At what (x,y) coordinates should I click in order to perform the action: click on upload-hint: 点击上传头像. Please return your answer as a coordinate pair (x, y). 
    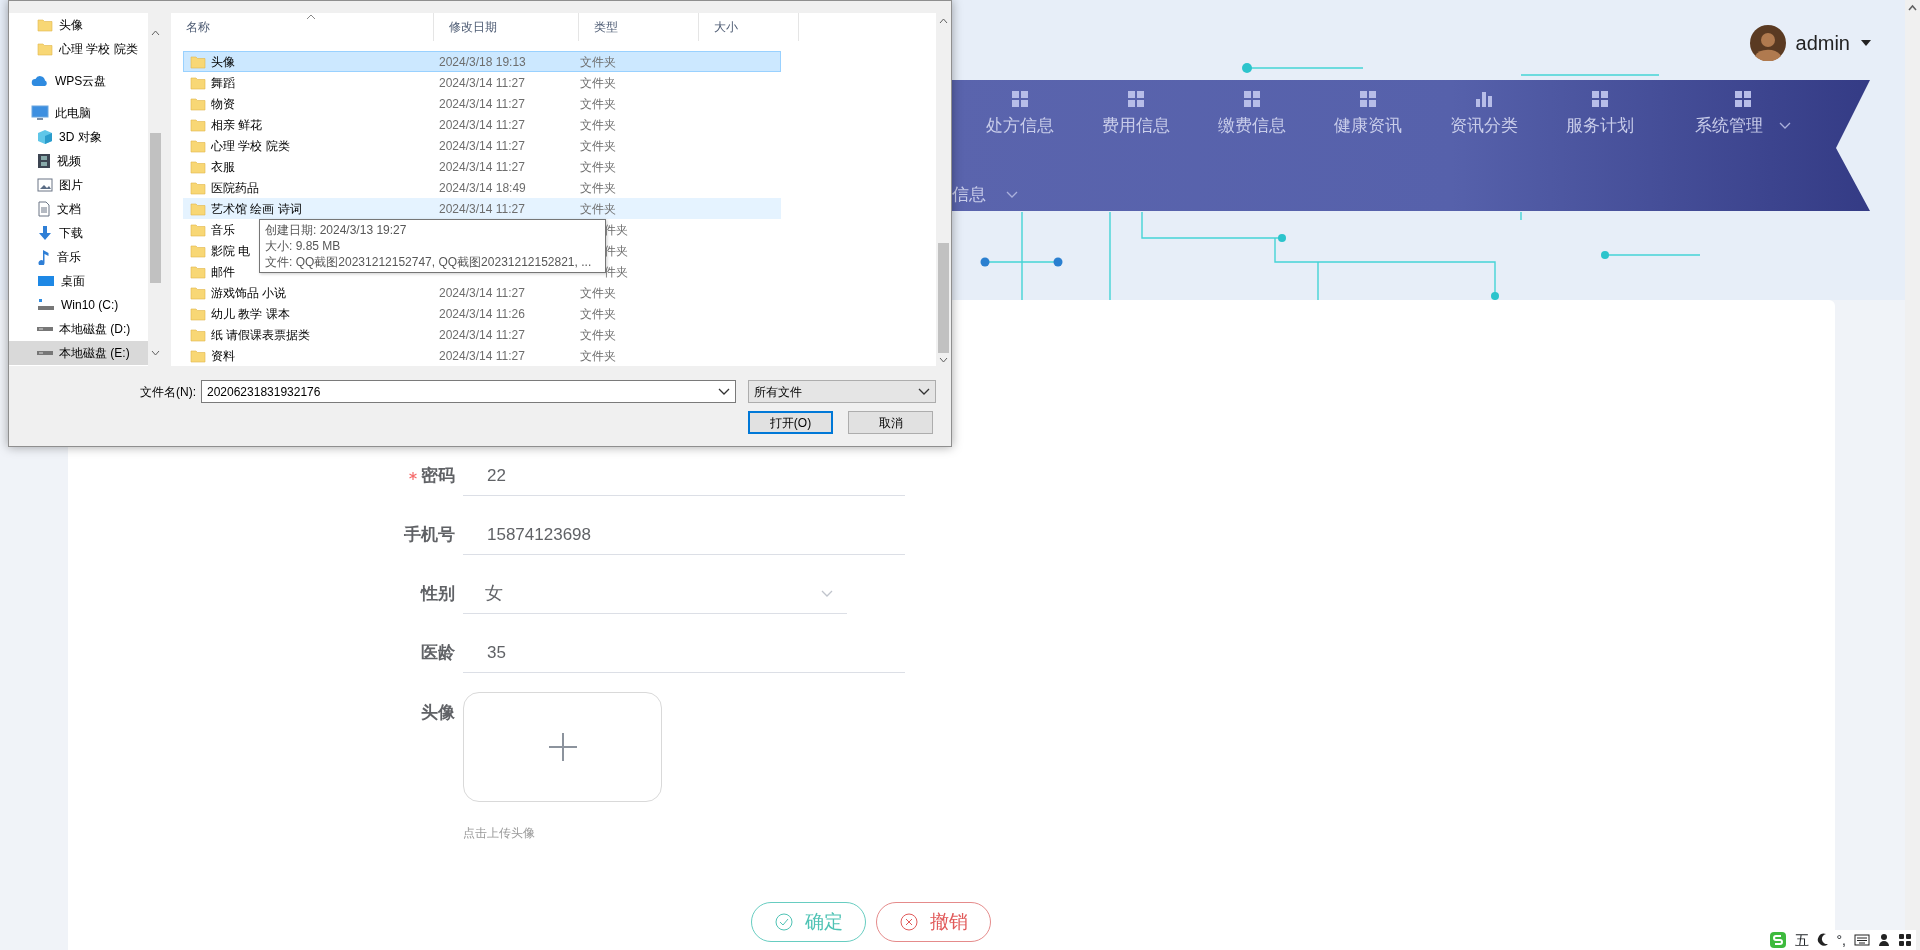
    Looking at the image, I should click on (499, 833).